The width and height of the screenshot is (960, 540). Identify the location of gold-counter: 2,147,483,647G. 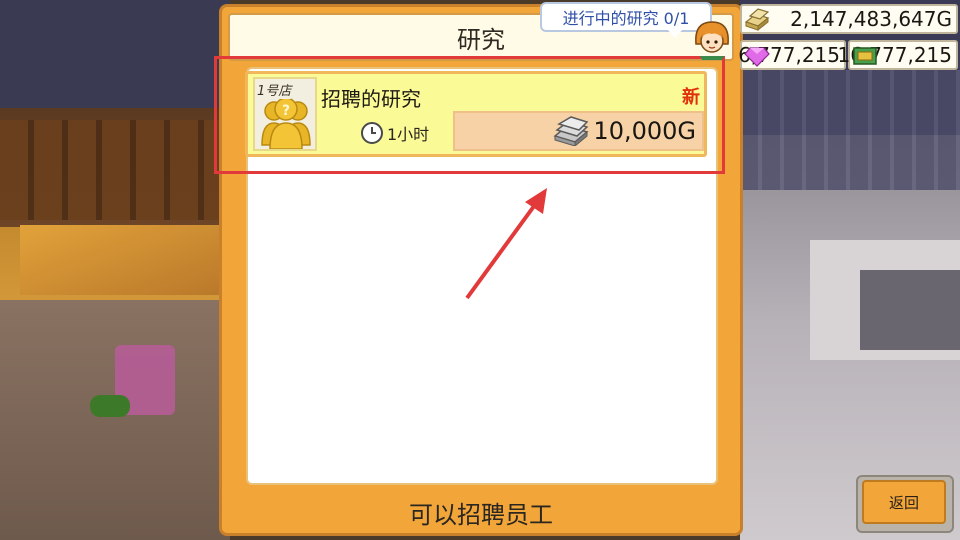
(849, 19).